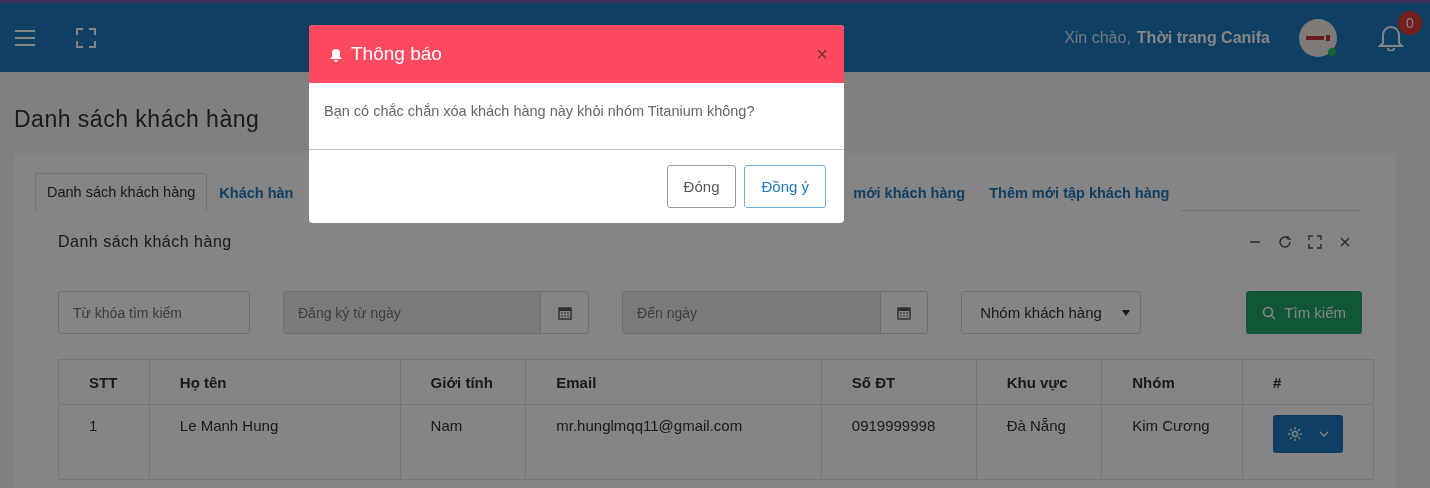 Image resolution: width=1430 pixels, height=488 pixels. Describe the element at coordinates (25, 37) in the screenshot. I see `menu-icon` at that location.